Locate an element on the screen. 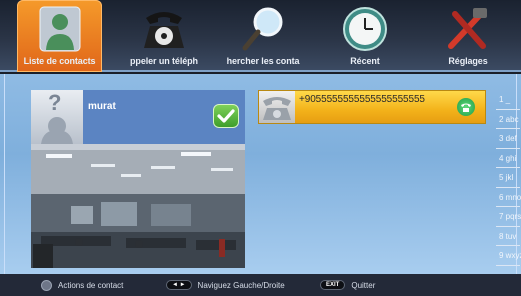 The height and width of the screenshot is (296, 521). clock-icon is located at coordinates (365, 29).